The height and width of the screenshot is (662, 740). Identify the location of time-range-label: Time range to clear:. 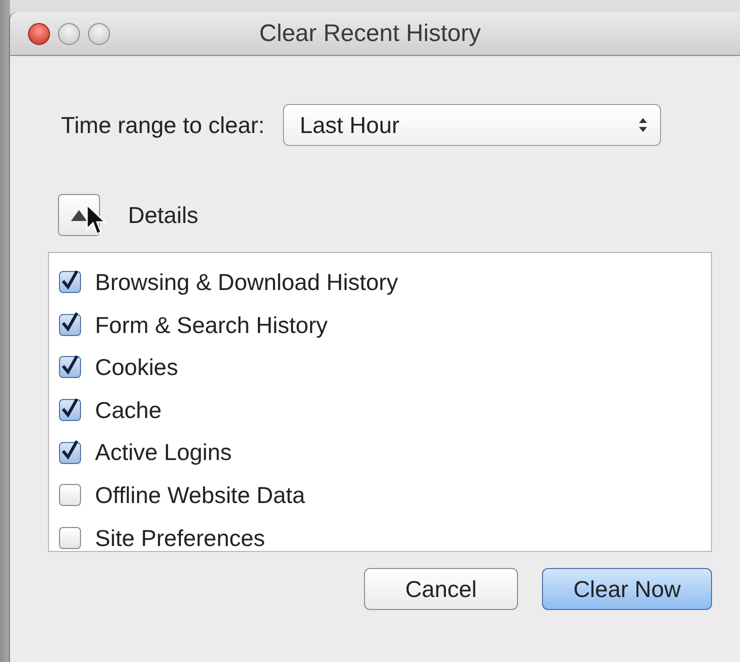
(163, 125).